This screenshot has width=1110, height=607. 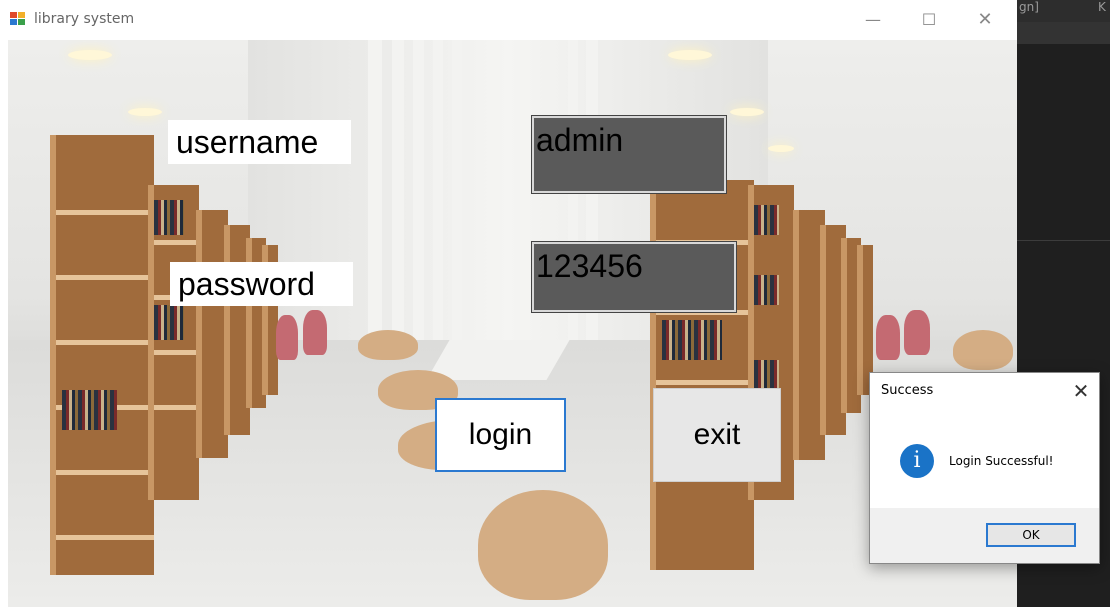 What do you see at coordinates (18, 19) in the screenshot?
I see `app-icon` at bounding box center [18, 19].